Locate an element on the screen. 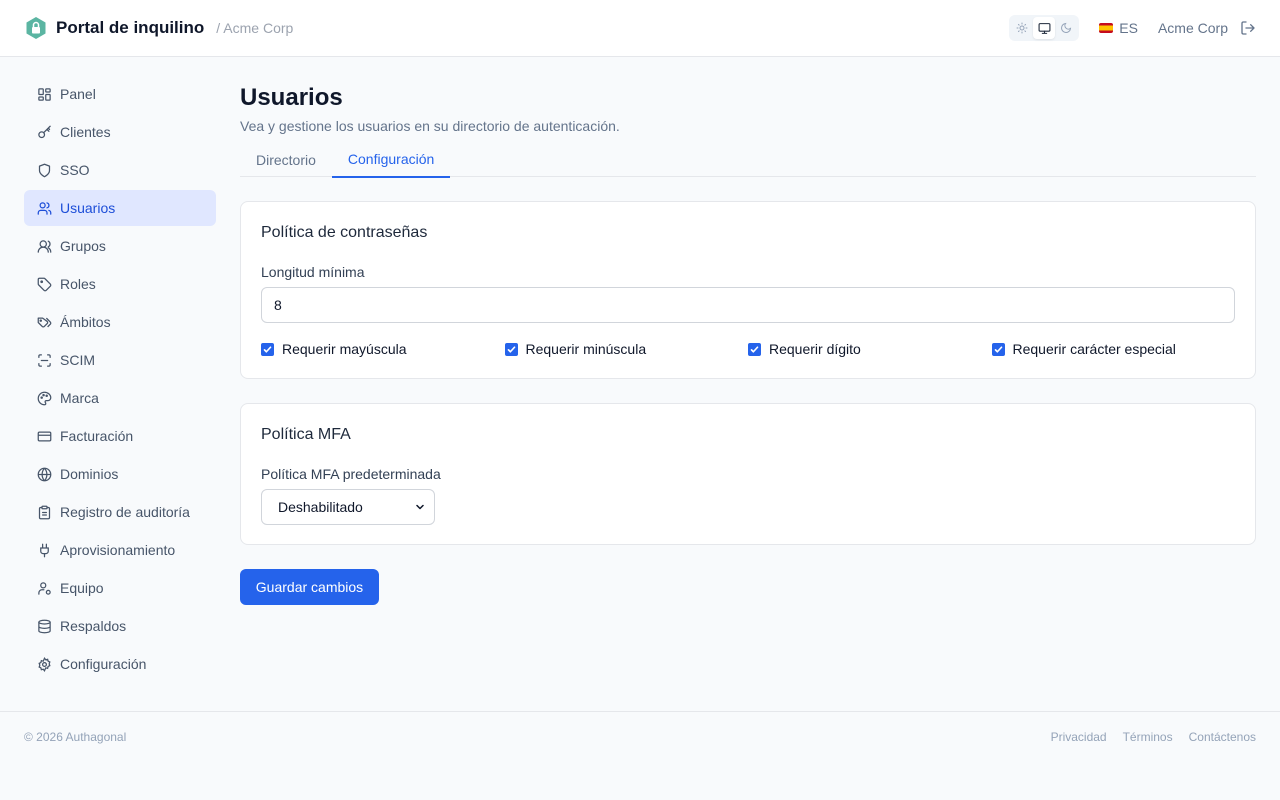 This screenshot has height=800, width=1280. sidebar-item-dominios: Dominios is located at coordinates (120, 474).